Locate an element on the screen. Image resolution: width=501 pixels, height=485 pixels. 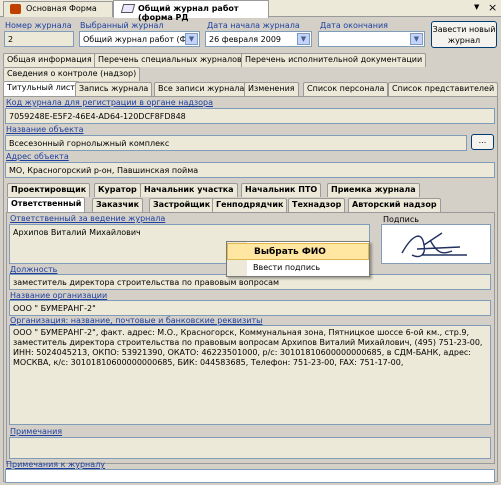
person-label: Ответственный за ведение журнала is located at coordinates (88, 218).